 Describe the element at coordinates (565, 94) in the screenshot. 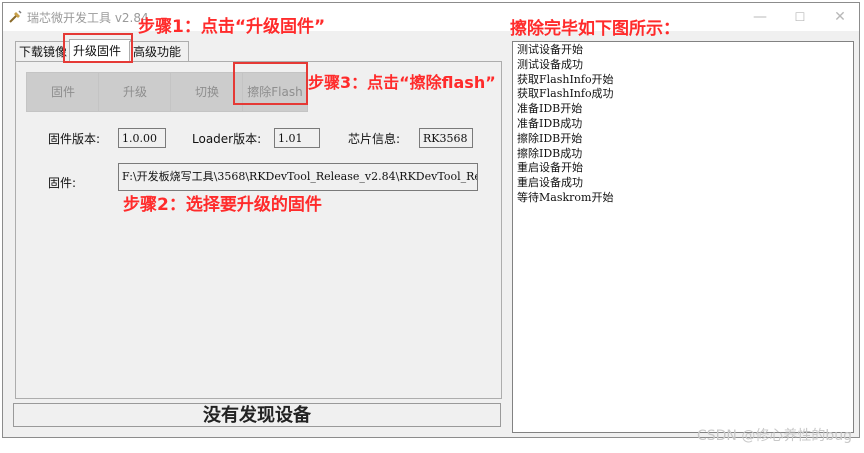

I see `log-line: 获取FlashInfo成功` at that location.